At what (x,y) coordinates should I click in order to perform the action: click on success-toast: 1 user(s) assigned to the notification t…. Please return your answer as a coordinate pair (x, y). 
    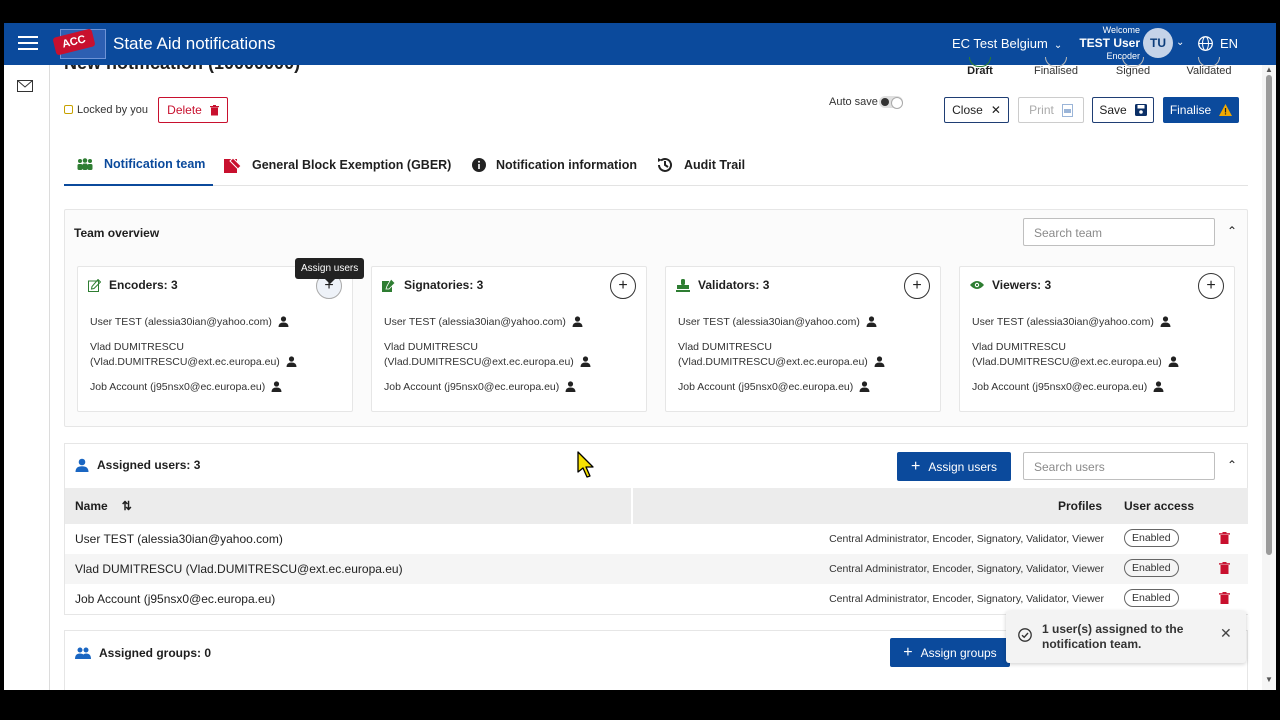
    Looking at the image, I should click on (1126, 637).